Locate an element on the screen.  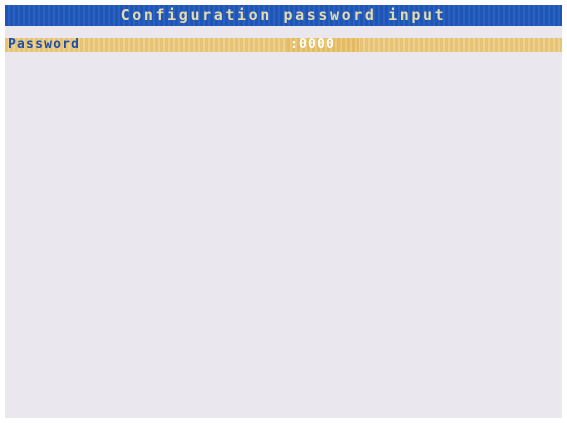
password-row: Password :0000 is located at coordinates (283, 45).